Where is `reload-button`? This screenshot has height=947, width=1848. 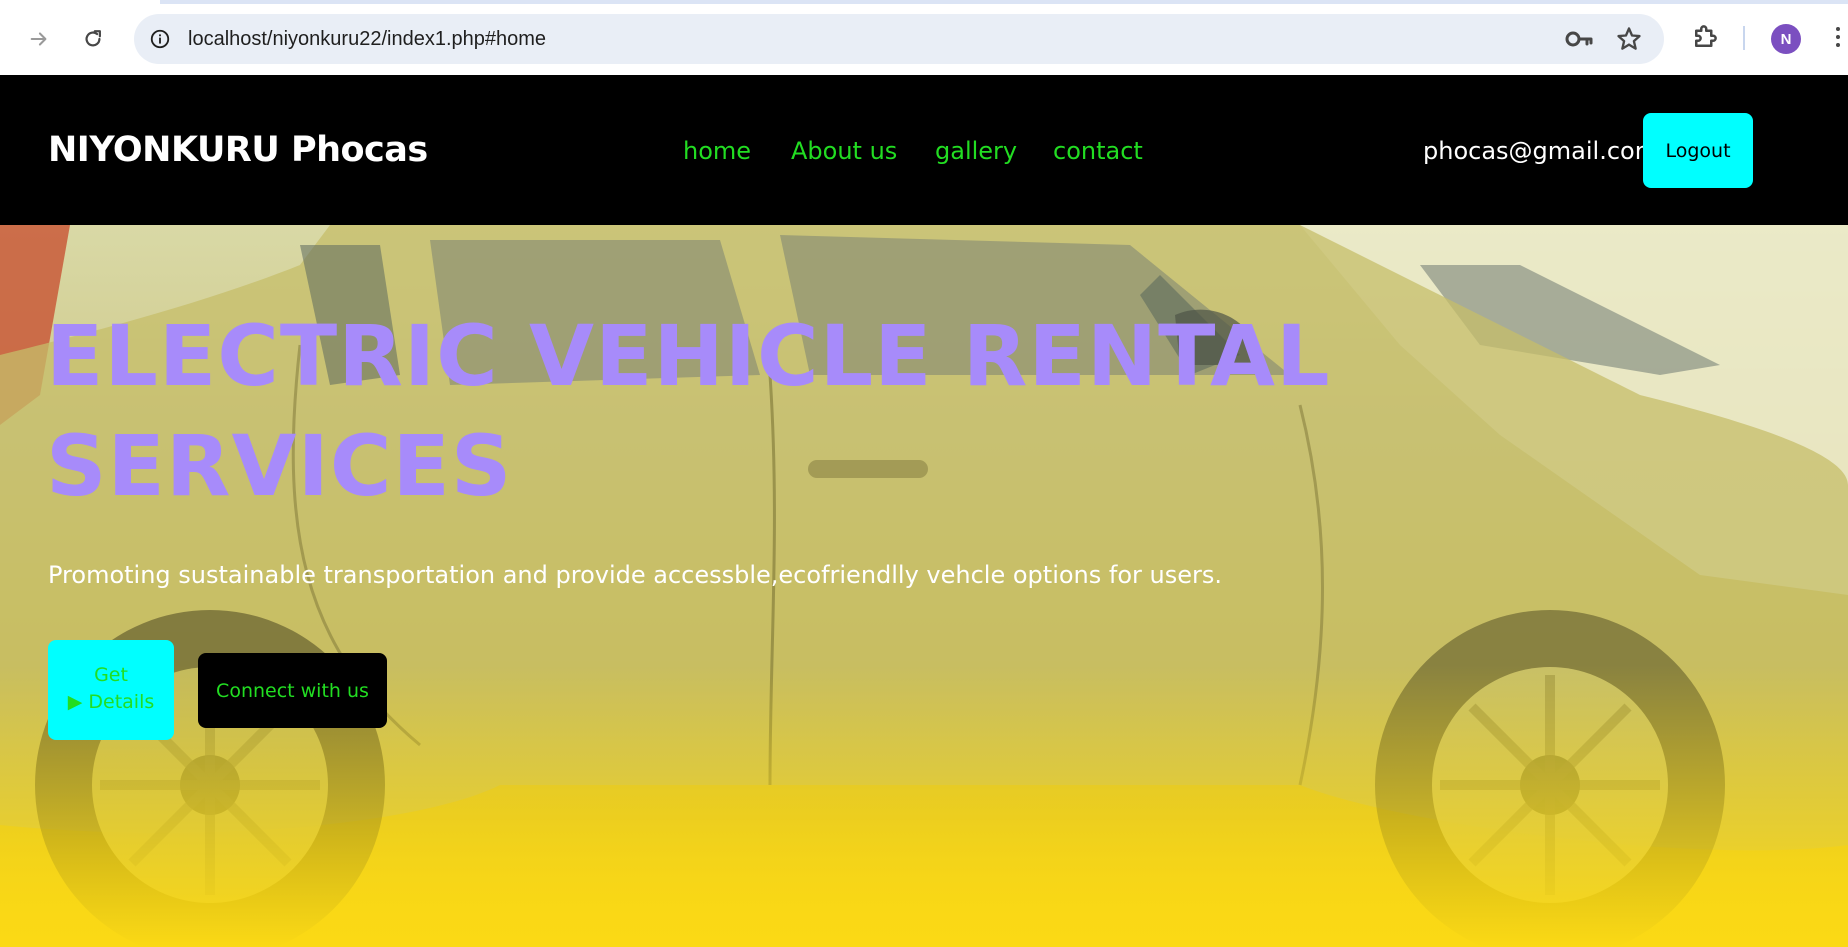 reload-button is located at coordinates (93, 39).